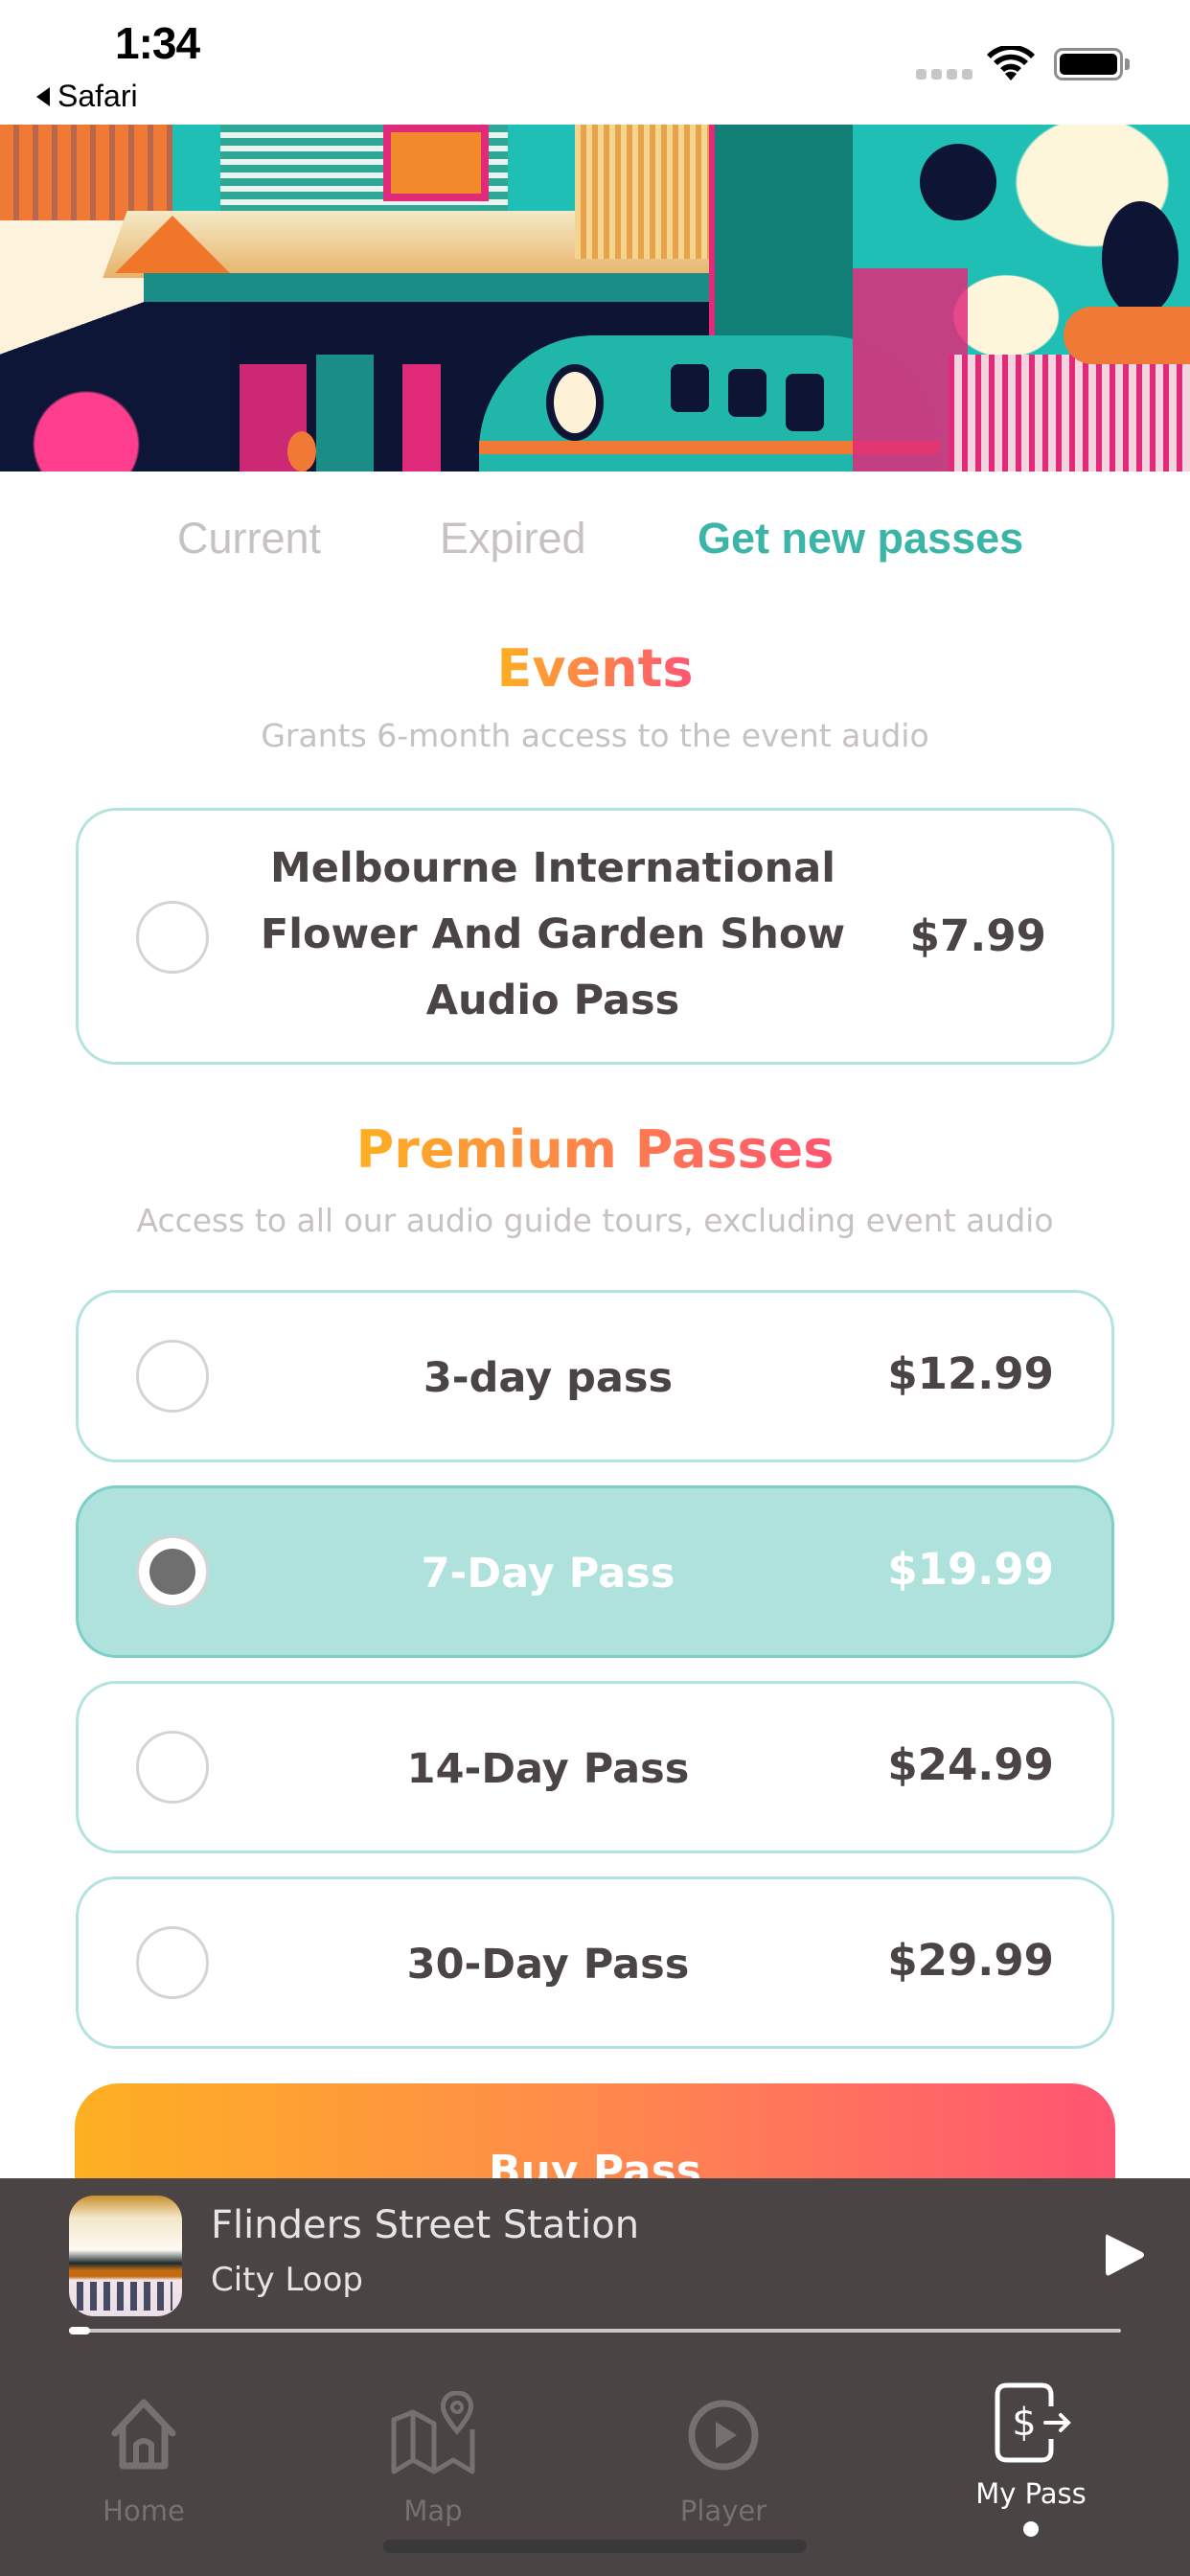 The width and height of the screenshot is (1190, 2576). I want to click on tab-player-label: Player, so click(723, 2511).